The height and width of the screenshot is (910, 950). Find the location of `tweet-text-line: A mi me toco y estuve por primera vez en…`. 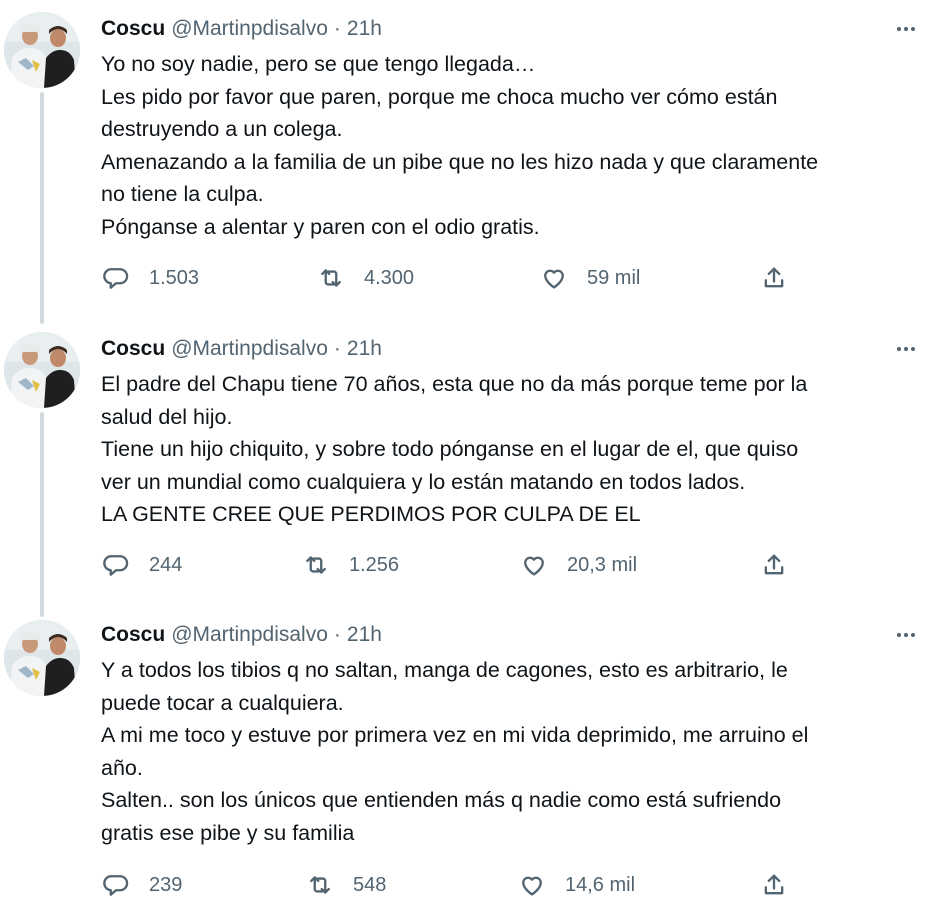

tweet-text-line: A mi me toco y estuve por primera vez en… is located at coordinates (455, 735).